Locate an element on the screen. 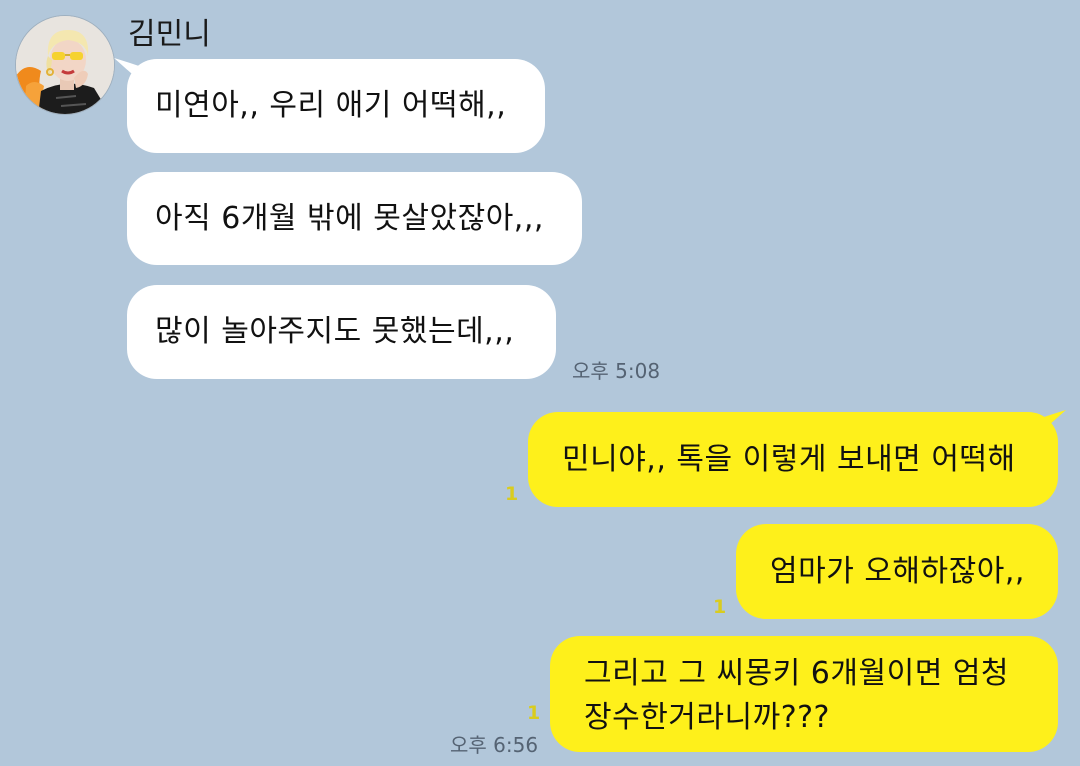 This screenshot has height=766, width=1080. message-text-line: 그리고 그 씨몽키 6개월이면 엄청 is located at coordinates (797, 673).